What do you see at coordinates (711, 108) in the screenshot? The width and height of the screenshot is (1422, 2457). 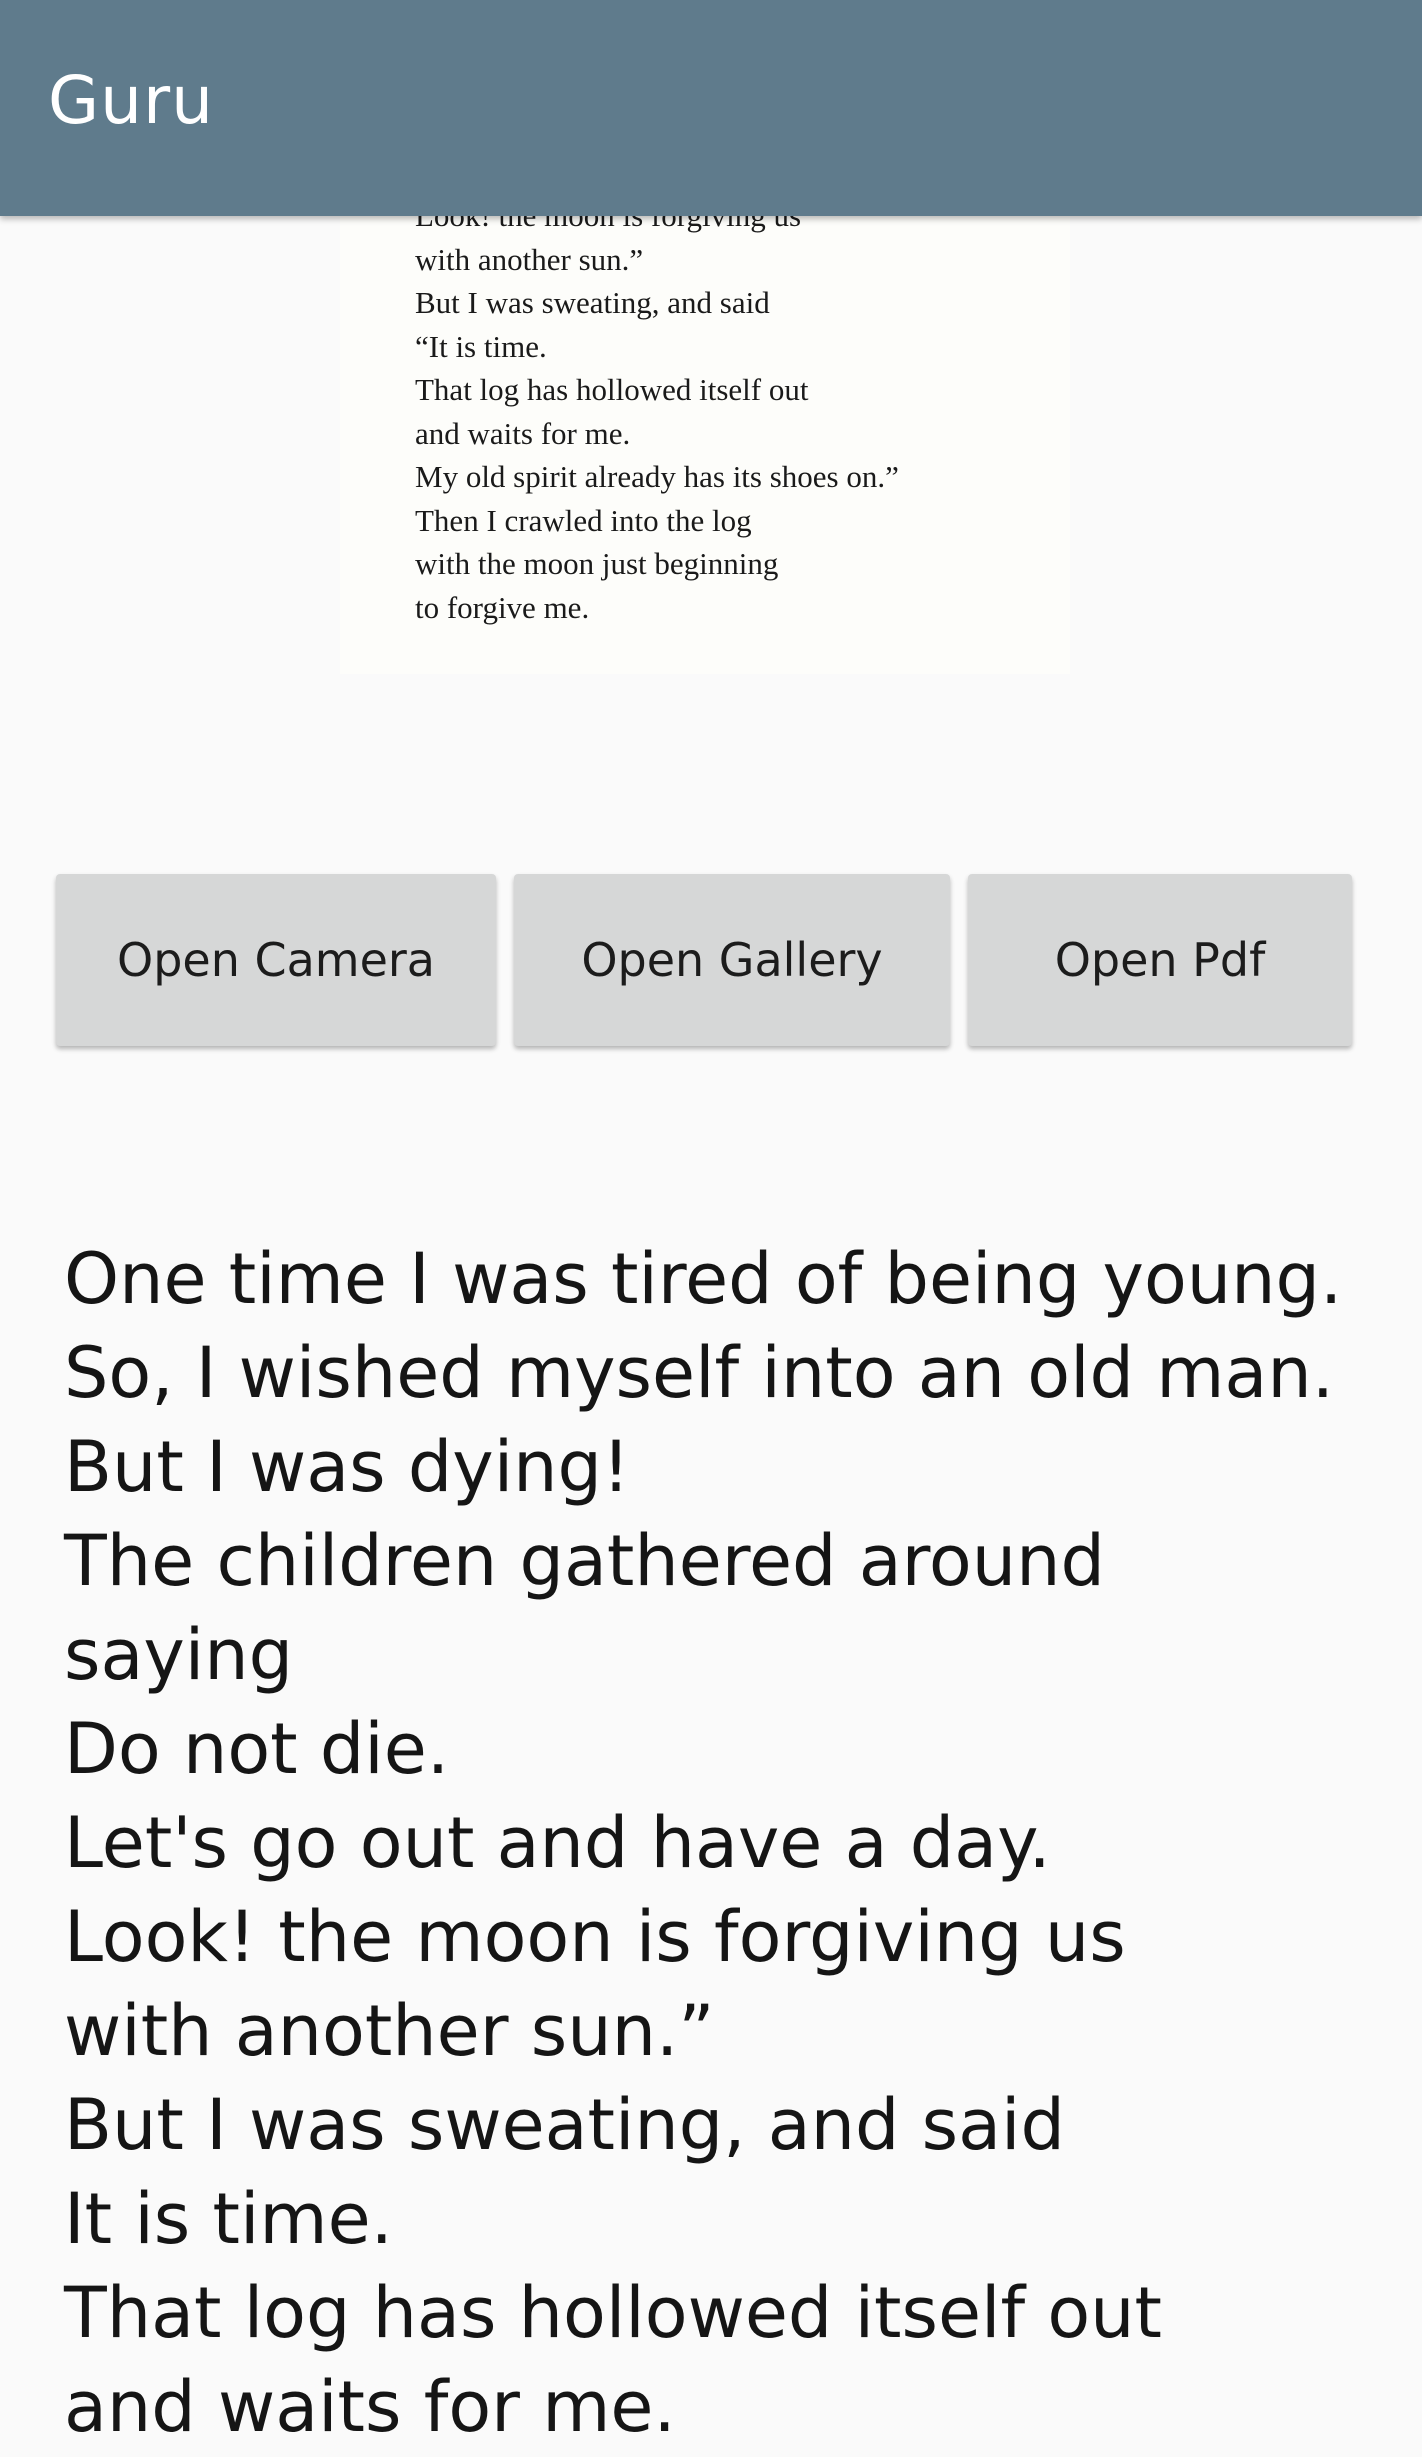 I see `app-bar: Guru` at bounding box center [711, 108].